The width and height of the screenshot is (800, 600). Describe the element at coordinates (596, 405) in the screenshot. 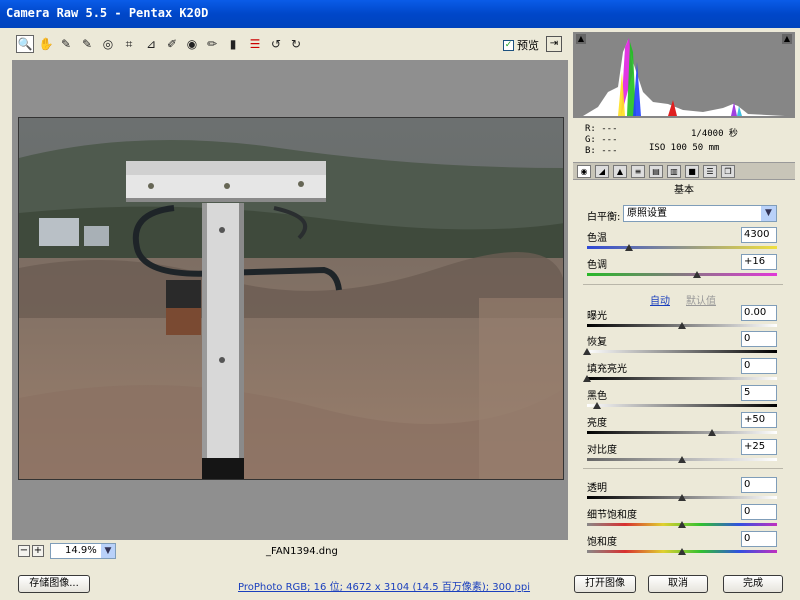

I see `blacks-slider-thumb` at that location.